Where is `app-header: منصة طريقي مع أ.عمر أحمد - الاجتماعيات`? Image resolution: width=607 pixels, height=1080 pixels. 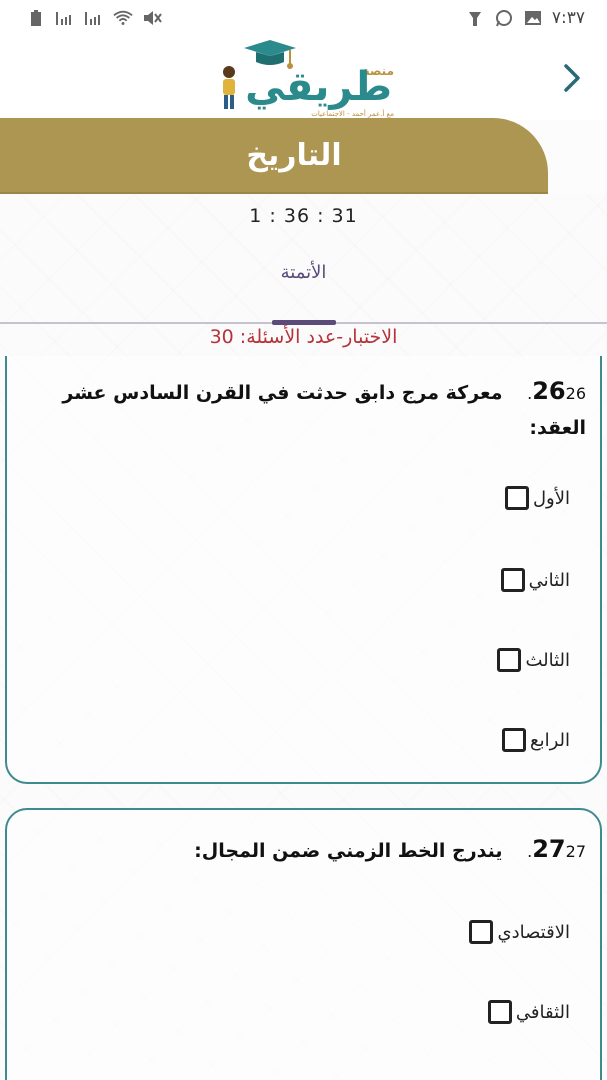 app-header: منصة طريقي مع أ.عمر أحمد - الاجتماعيات is located at coordinates (303, 78).